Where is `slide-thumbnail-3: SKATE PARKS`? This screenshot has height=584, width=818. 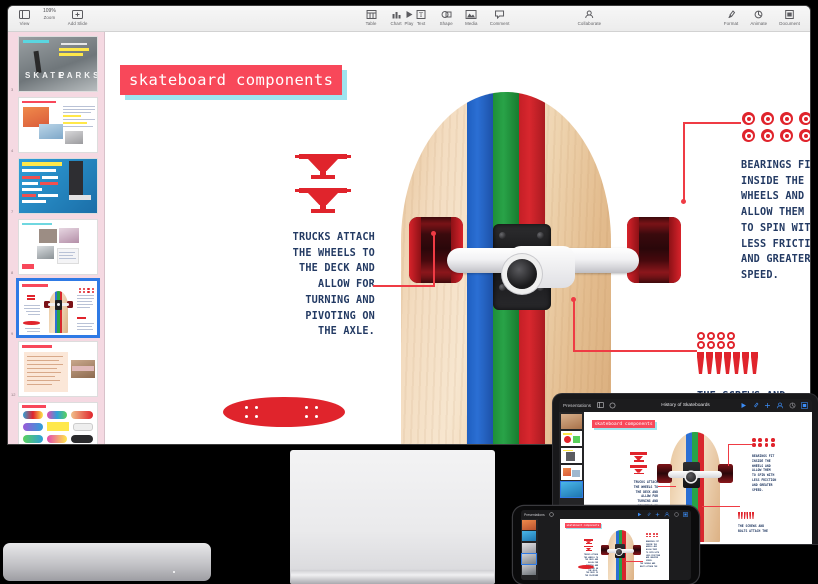 slide-thumbnail-3: SKATE PARKS is located at coordinates (58, 64).